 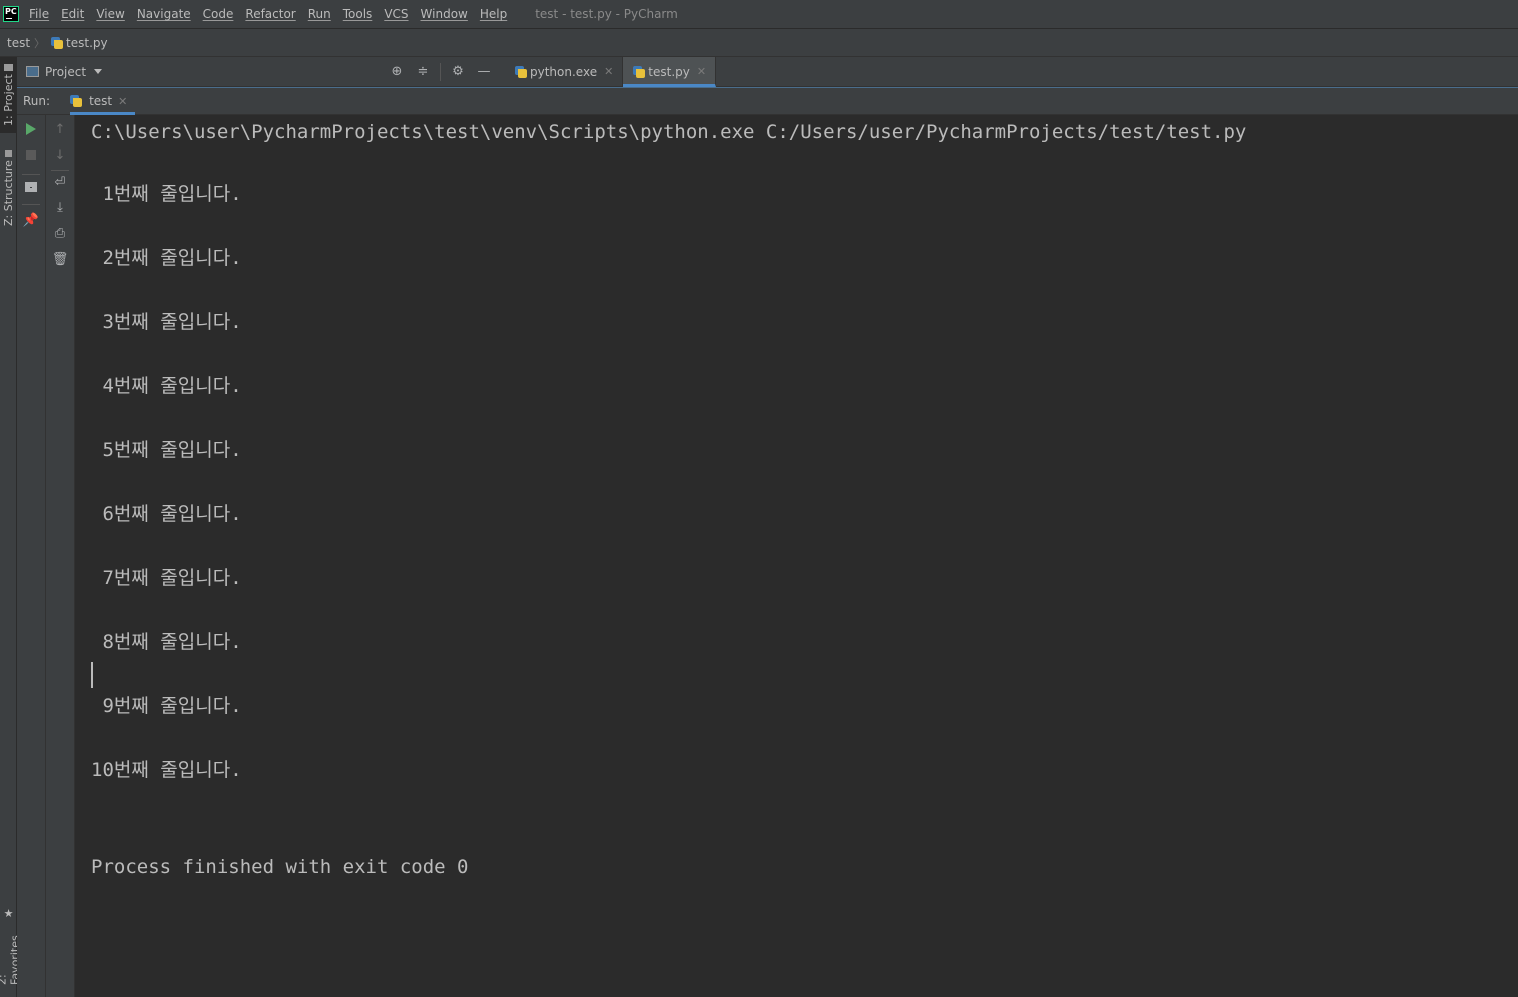 I want to click on stop-button, so click(x=31, y=155).